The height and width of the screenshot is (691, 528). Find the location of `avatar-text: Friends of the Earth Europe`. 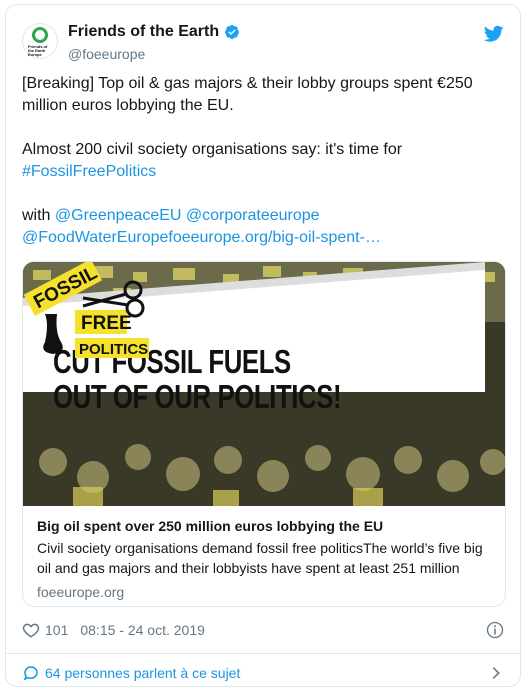

avatar-text: Friends of the Earth Europe is located at coordinates (38, 50).